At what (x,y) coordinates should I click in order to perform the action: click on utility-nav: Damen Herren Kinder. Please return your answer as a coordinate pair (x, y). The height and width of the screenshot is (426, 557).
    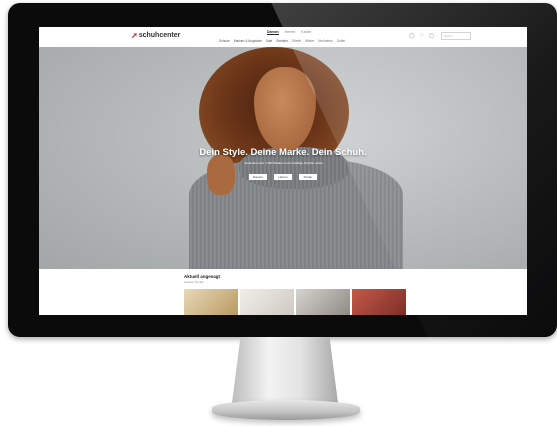
    Looking at the image, I should click on (289, 32).